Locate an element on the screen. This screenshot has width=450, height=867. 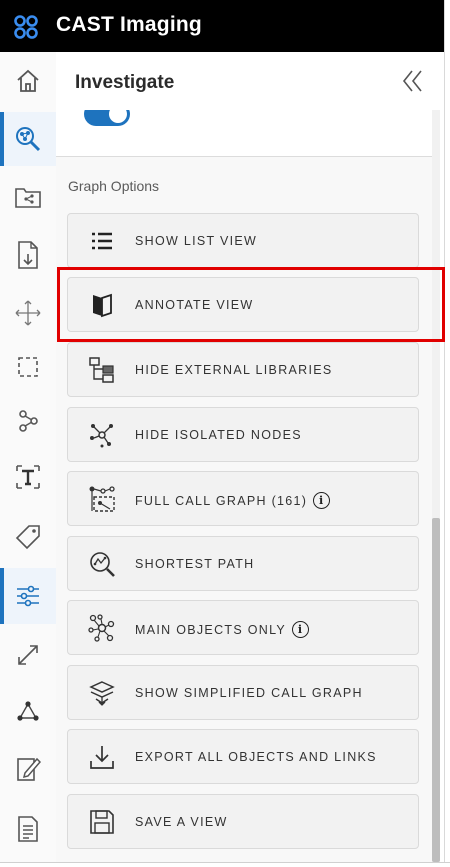
rail-document is located at coordinates (28, 829).